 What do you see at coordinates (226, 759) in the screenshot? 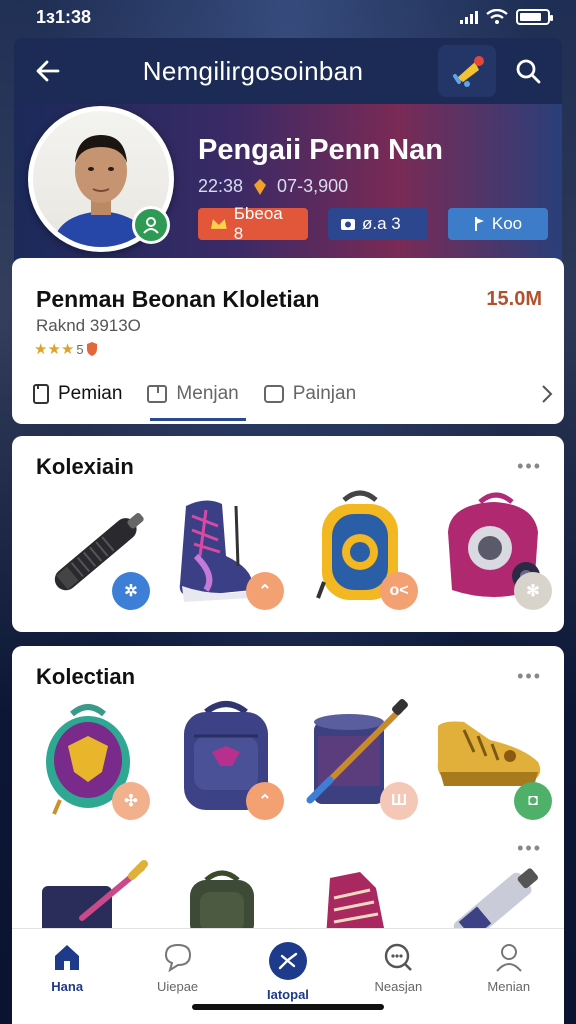
I see `item-navy-backpack: ⌃` at bounding box center [226, 759].